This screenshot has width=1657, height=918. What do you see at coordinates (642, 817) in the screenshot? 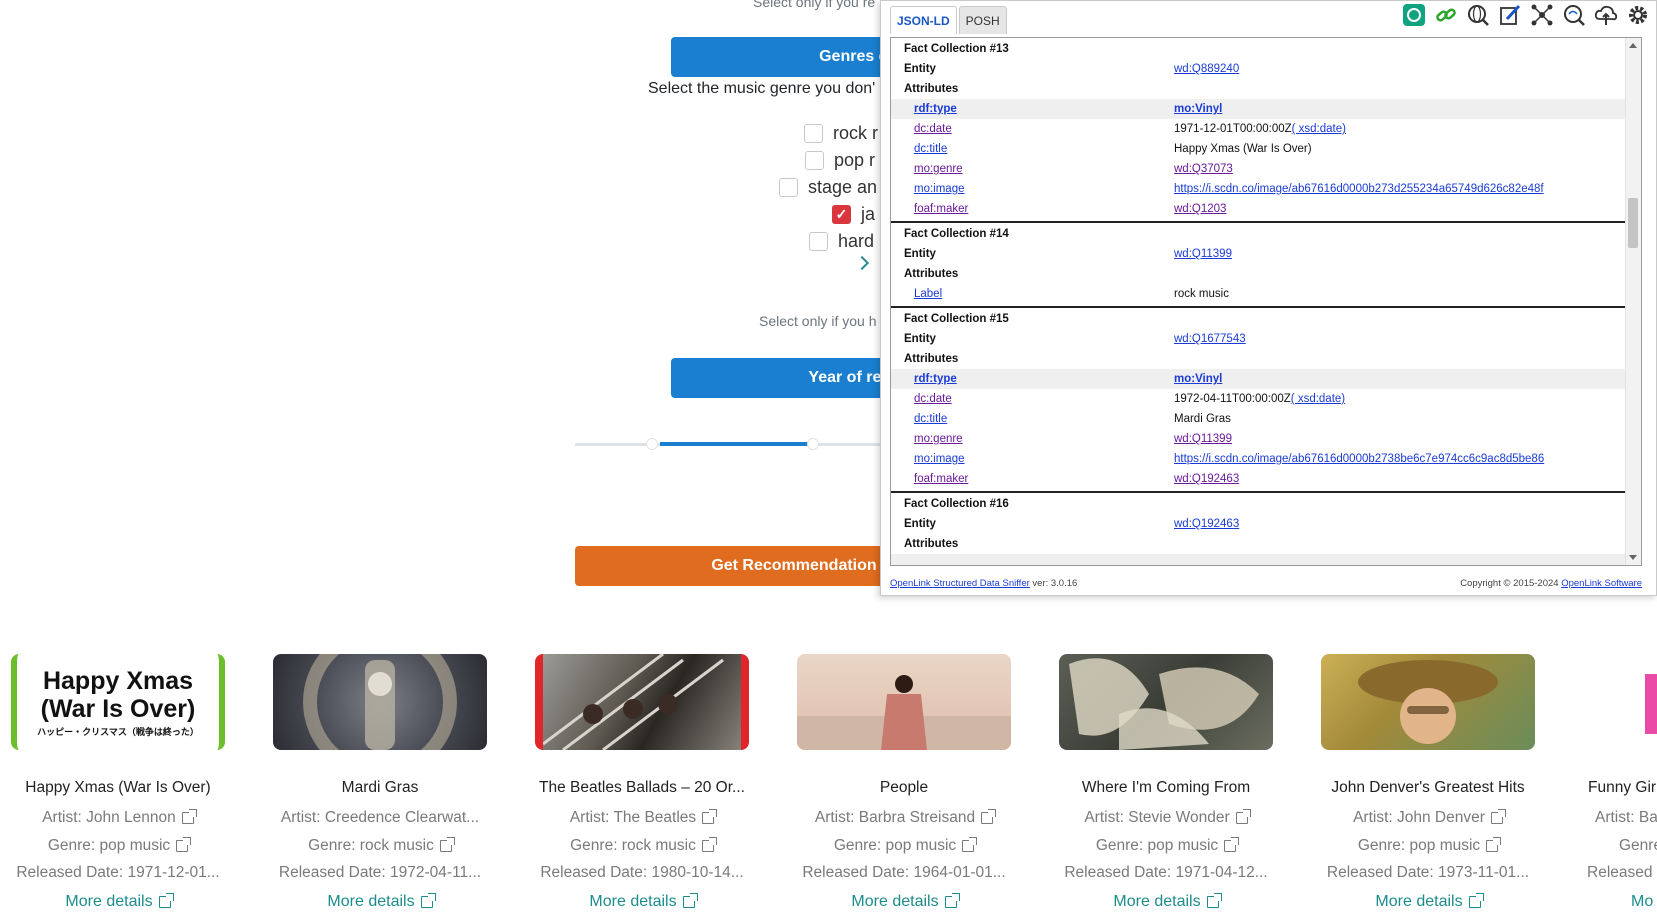
I see `album-artist: Artist: The Beatles` at bounding box center [642, 817].